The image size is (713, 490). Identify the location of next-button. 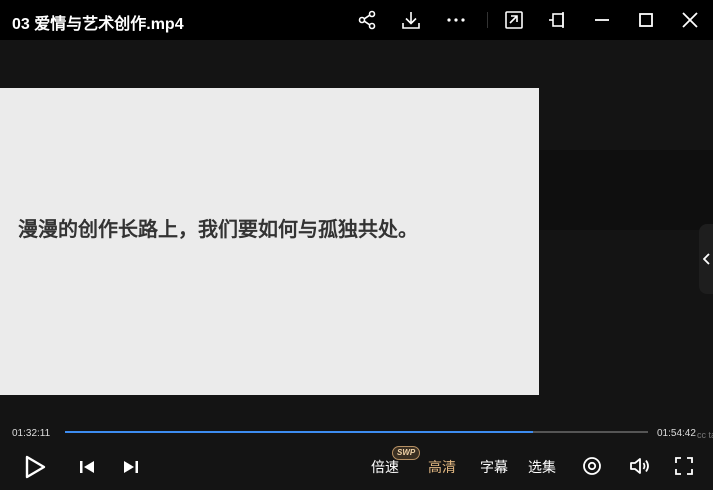
(131, 467).